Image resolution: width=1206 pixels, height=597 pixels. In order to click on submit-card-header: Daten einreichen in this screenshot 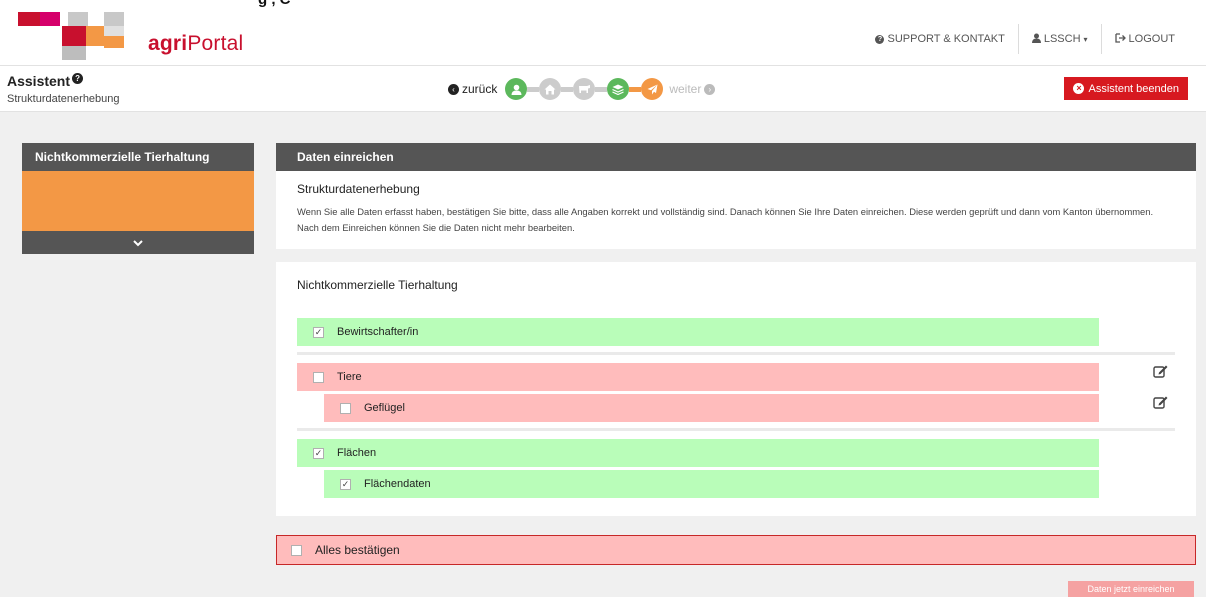, I will do `click(736, 157)`.